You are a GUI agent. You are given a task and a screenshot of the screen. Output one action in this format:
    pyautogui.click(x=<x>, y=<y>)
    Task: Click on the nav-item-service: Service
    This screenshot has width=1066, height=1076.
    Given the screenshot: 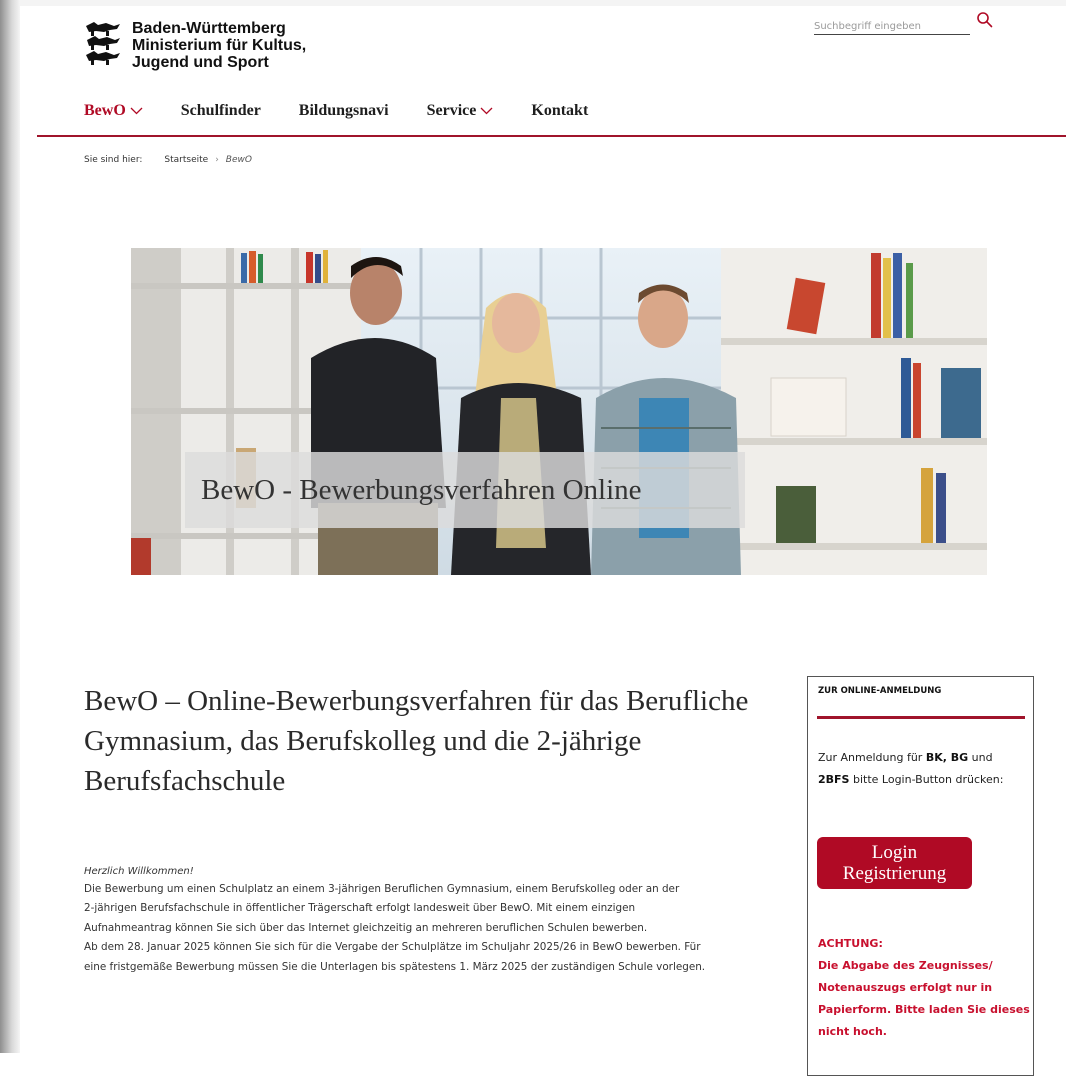 What is the action you would take?
    pyautogui.click(x=460, y=111)
    